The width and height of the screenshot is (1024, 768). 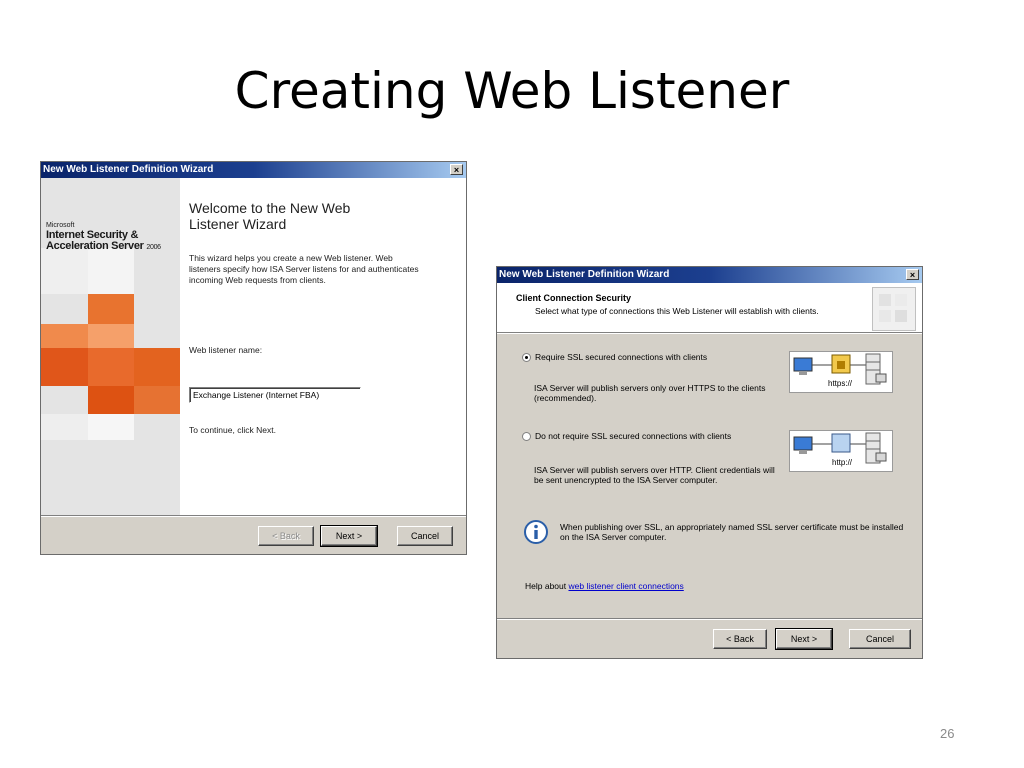 I want to click on help-link: web listener client connections, so click(x=625, y=586).